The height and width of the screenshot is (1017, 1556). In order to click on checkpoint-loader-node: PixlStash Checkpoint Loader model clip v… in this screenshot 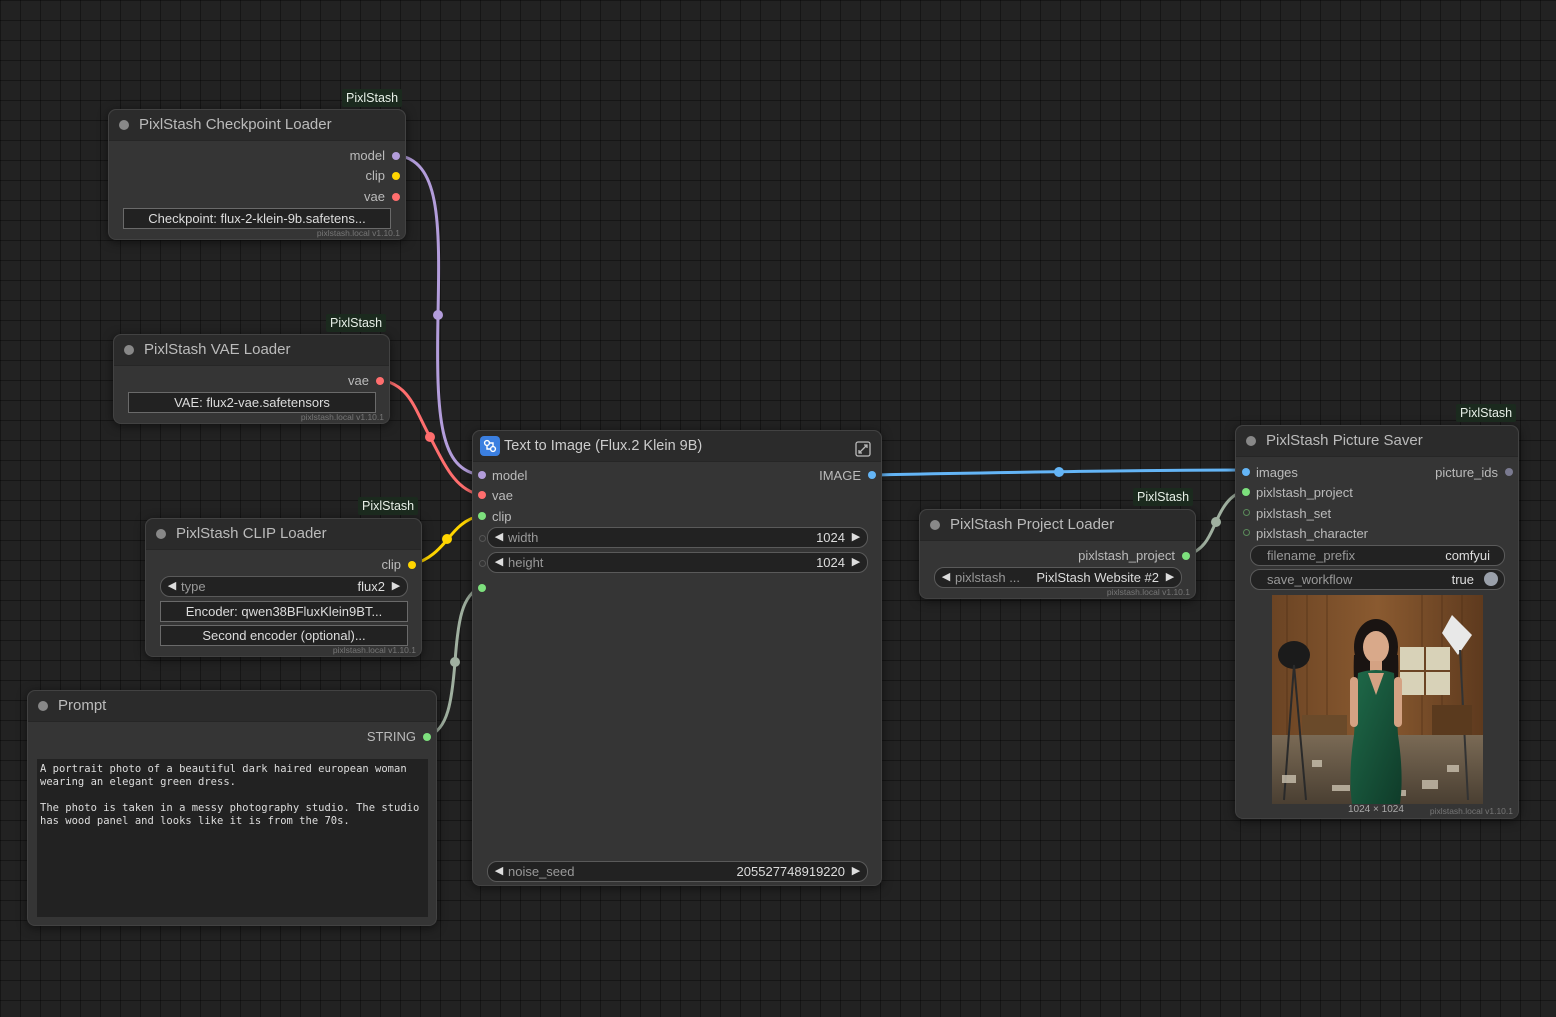, I will do `click(257, 174)`.